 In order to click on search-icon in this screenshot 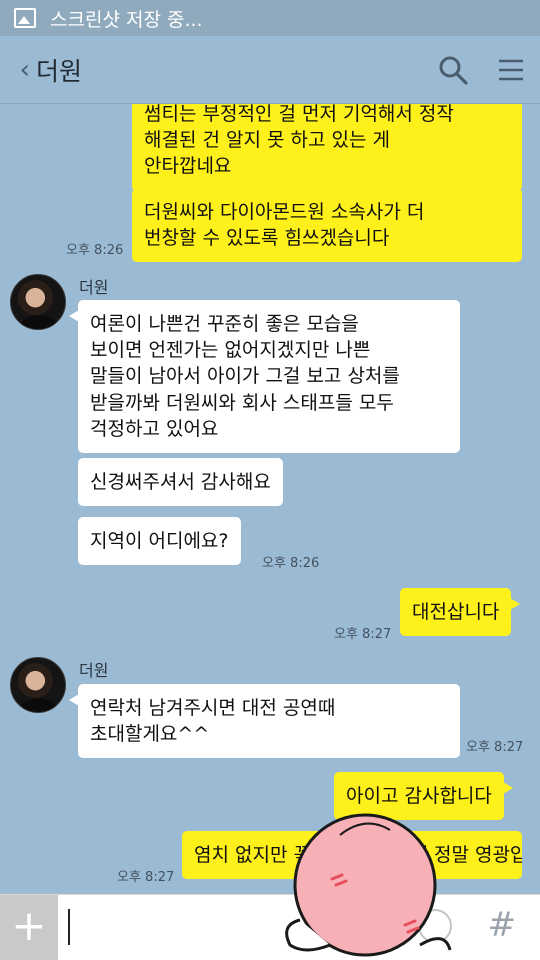, I will do `click(453, 70)`.